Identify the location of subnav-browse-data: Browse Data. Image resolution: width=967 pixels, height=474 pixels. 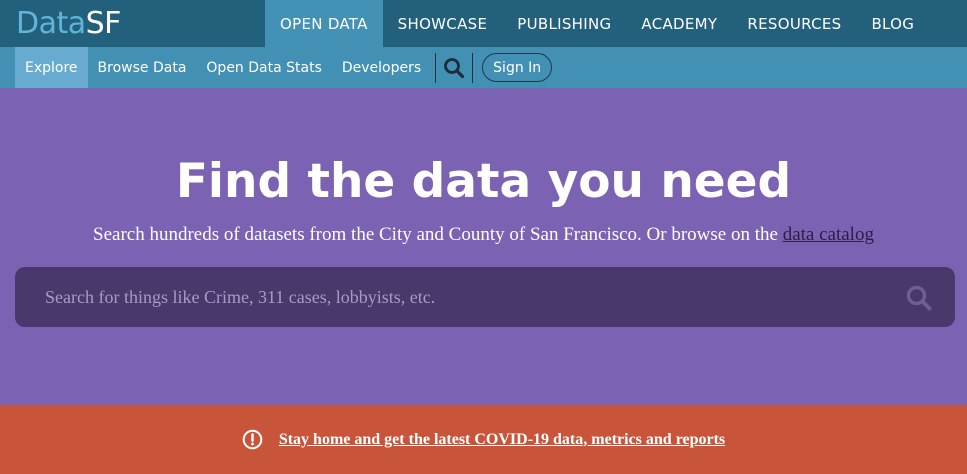
(142, 67).